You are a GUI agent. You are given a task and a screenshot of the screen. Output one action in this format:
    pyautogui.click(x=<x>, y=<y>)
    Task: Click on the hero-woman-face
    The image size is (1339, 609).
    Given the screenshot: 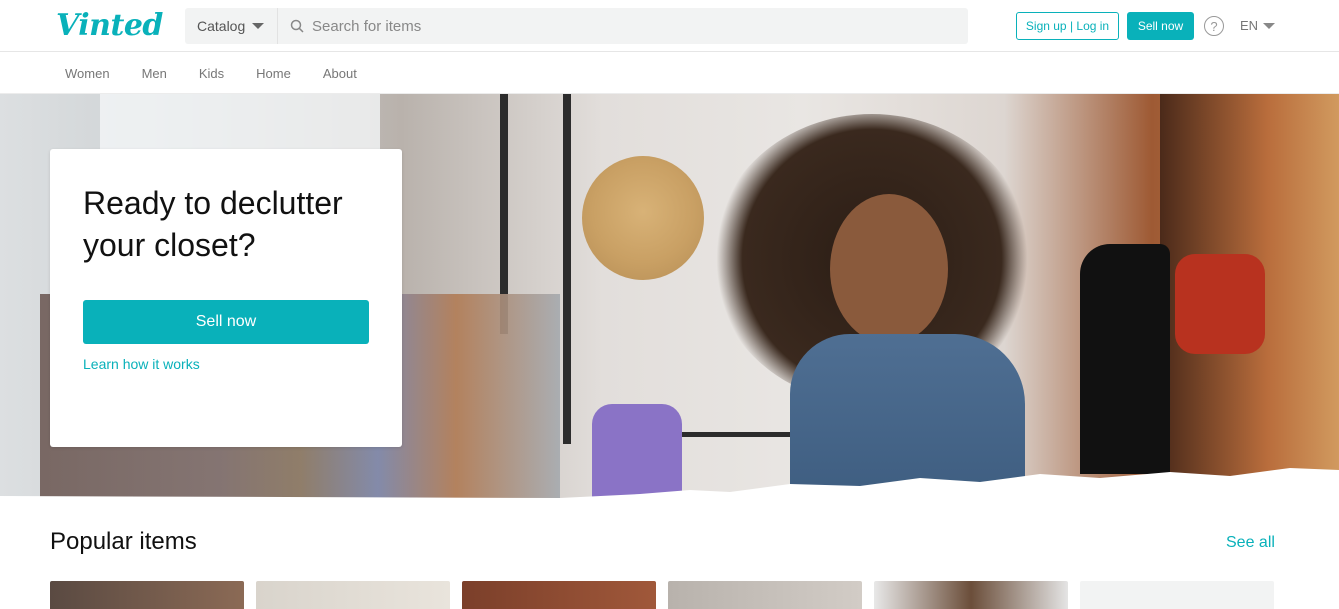 What is the action you would take?
    pyautogui.click(x=889, y=269)
    